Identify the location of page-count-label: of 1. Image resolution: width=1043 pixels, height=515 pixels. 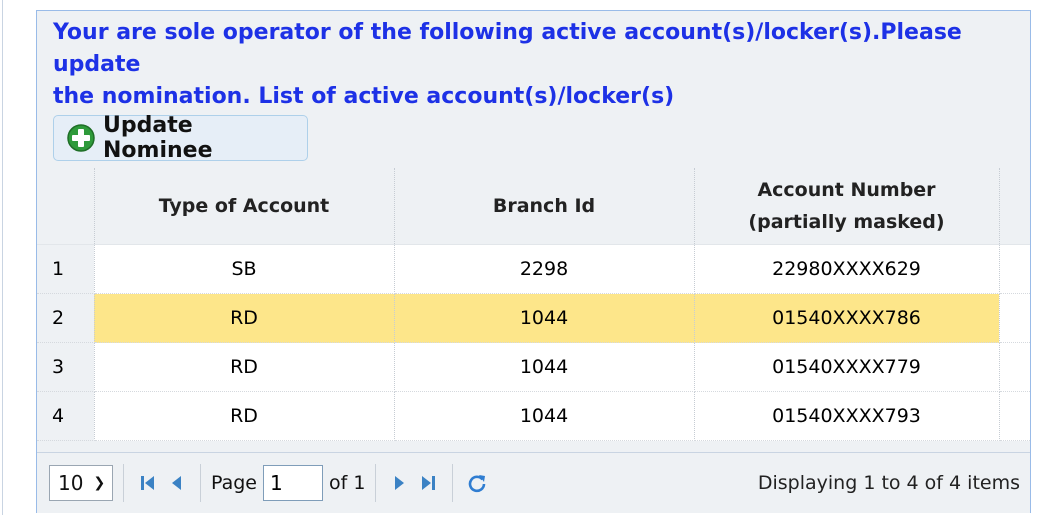
(347, 483).